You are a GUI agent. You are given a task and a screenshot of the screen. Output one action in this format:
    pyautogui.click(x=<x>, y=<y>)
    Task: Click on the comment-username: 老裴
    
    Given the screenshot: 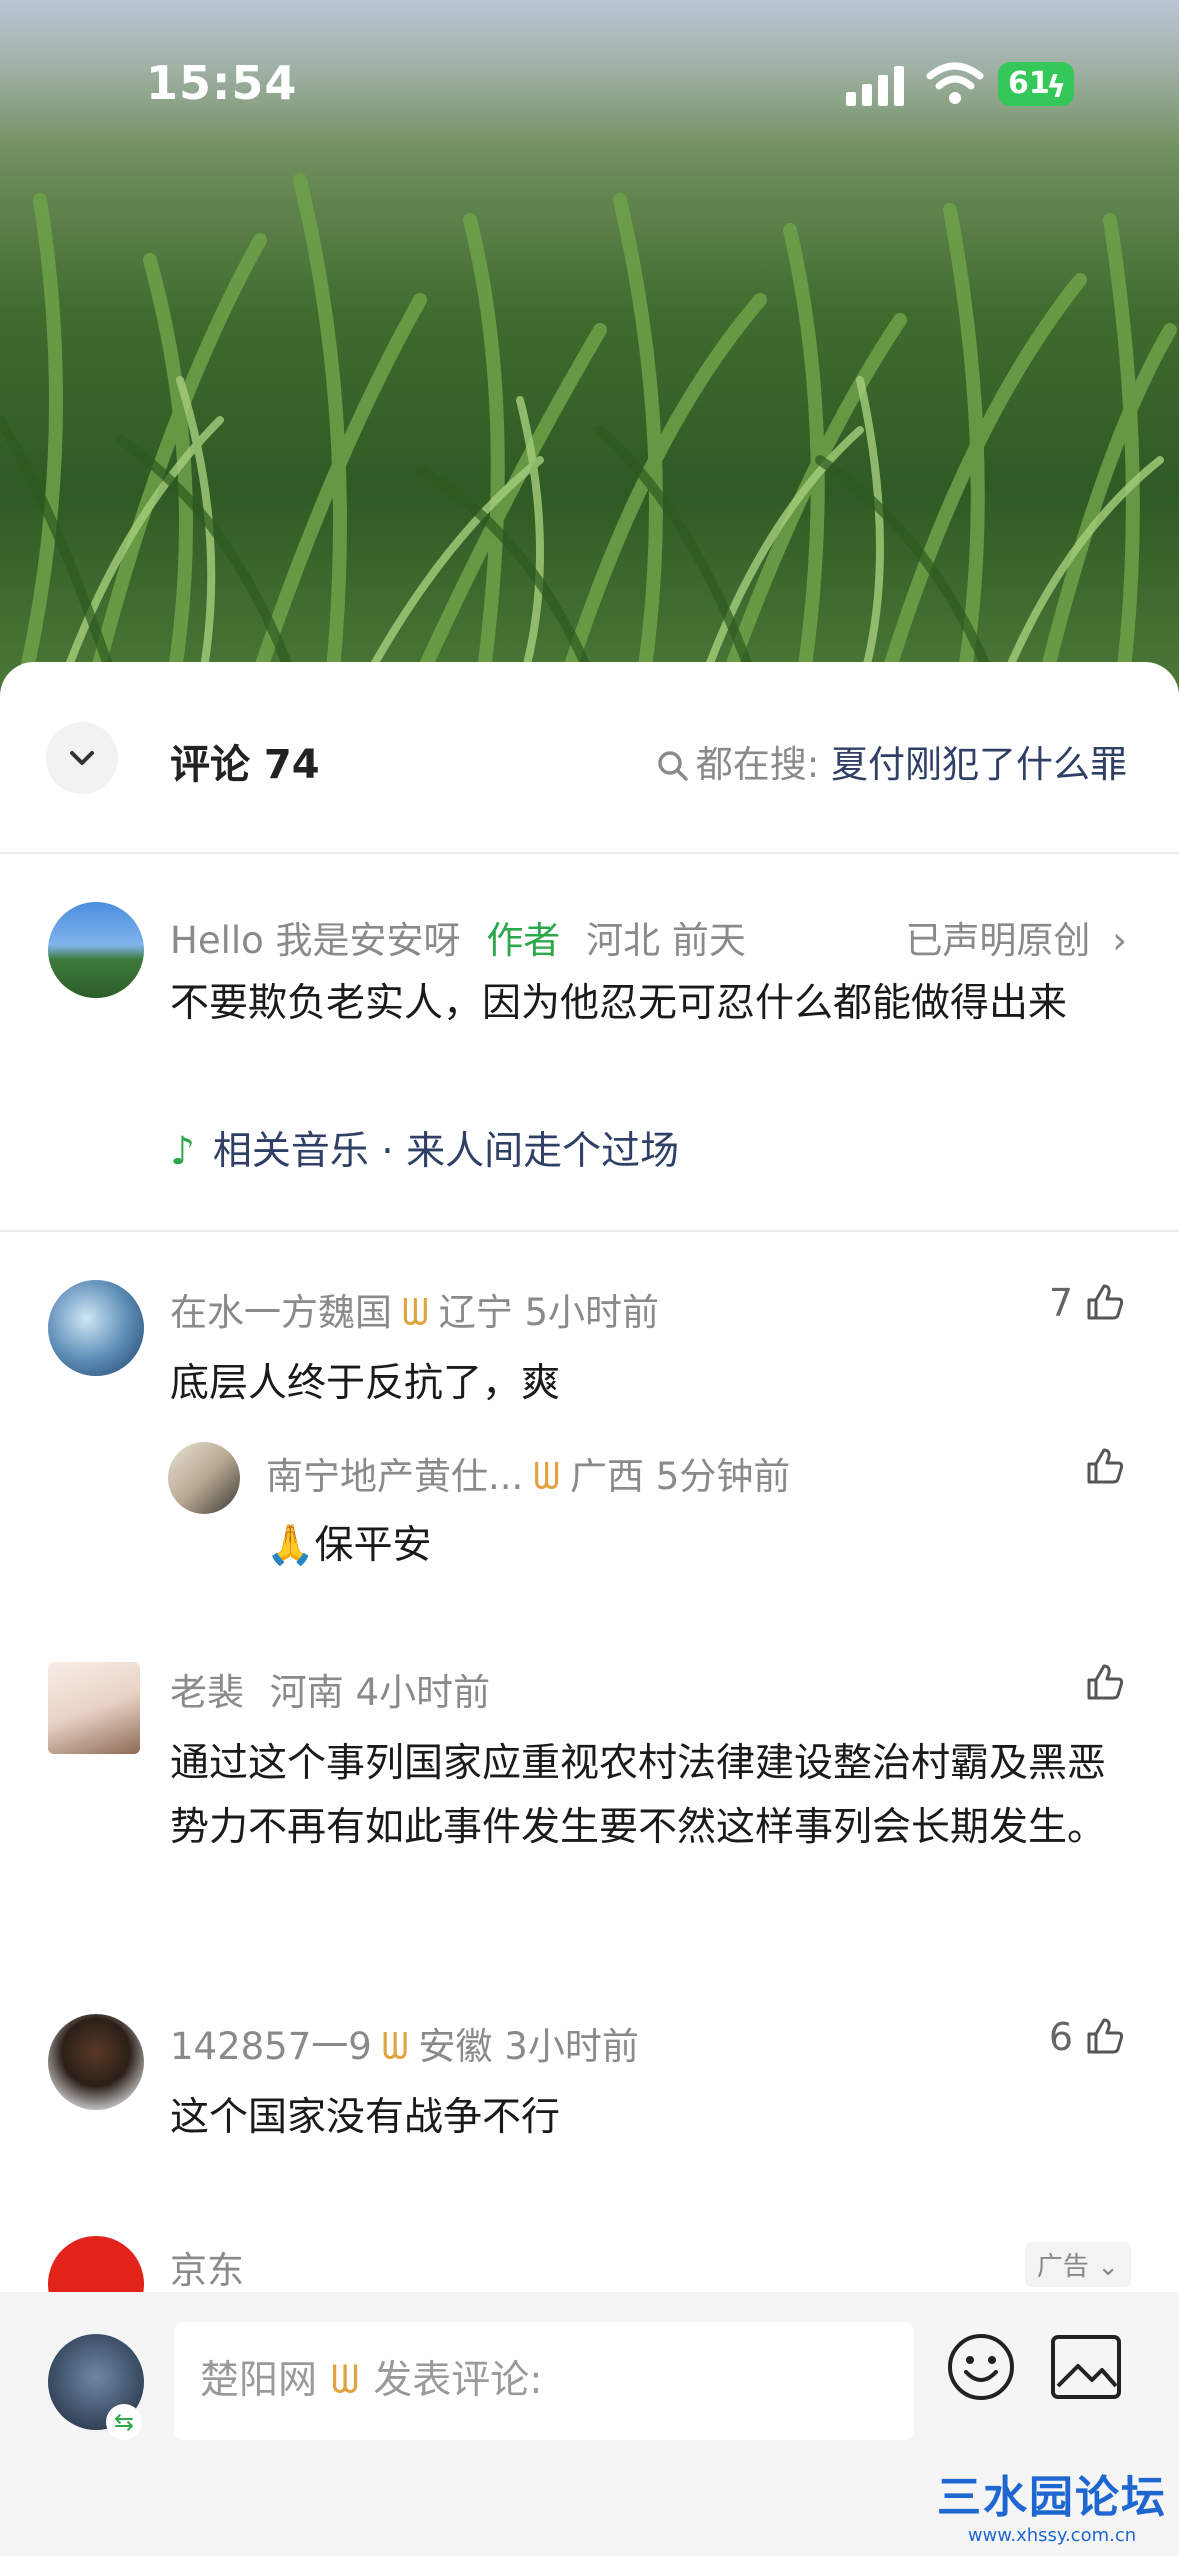 What is the action you would take?
    pyautogui.click(x=207, y=1692)
    